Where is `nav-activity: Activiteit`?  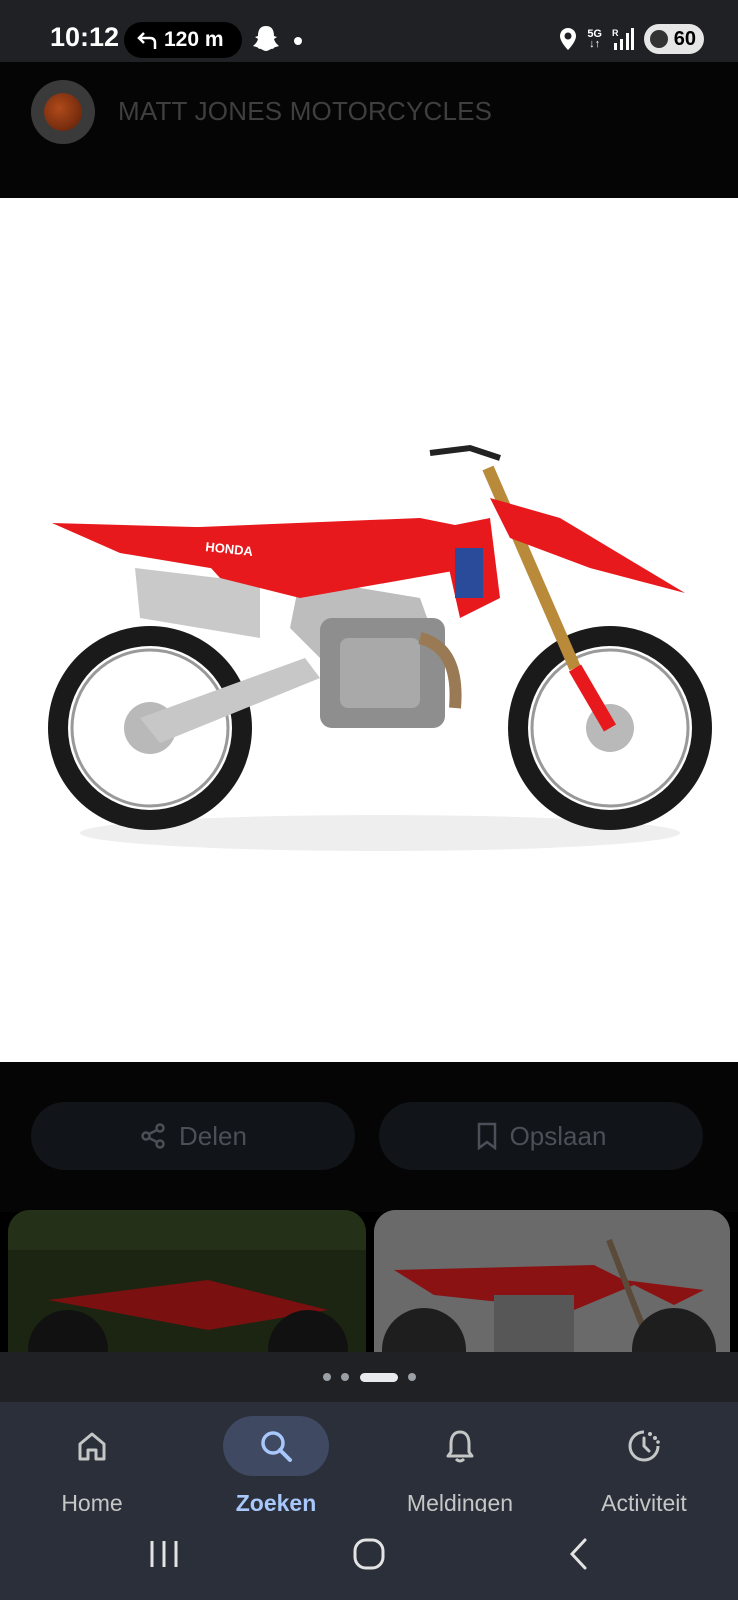 nav-activity: Activiteit is located at coordinates (644, 1459).